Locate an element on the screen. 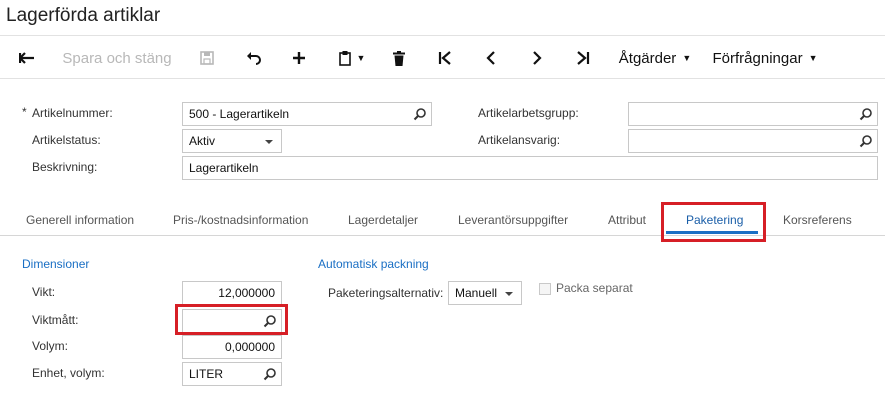  delete-button is located at coordinates (399, 58).